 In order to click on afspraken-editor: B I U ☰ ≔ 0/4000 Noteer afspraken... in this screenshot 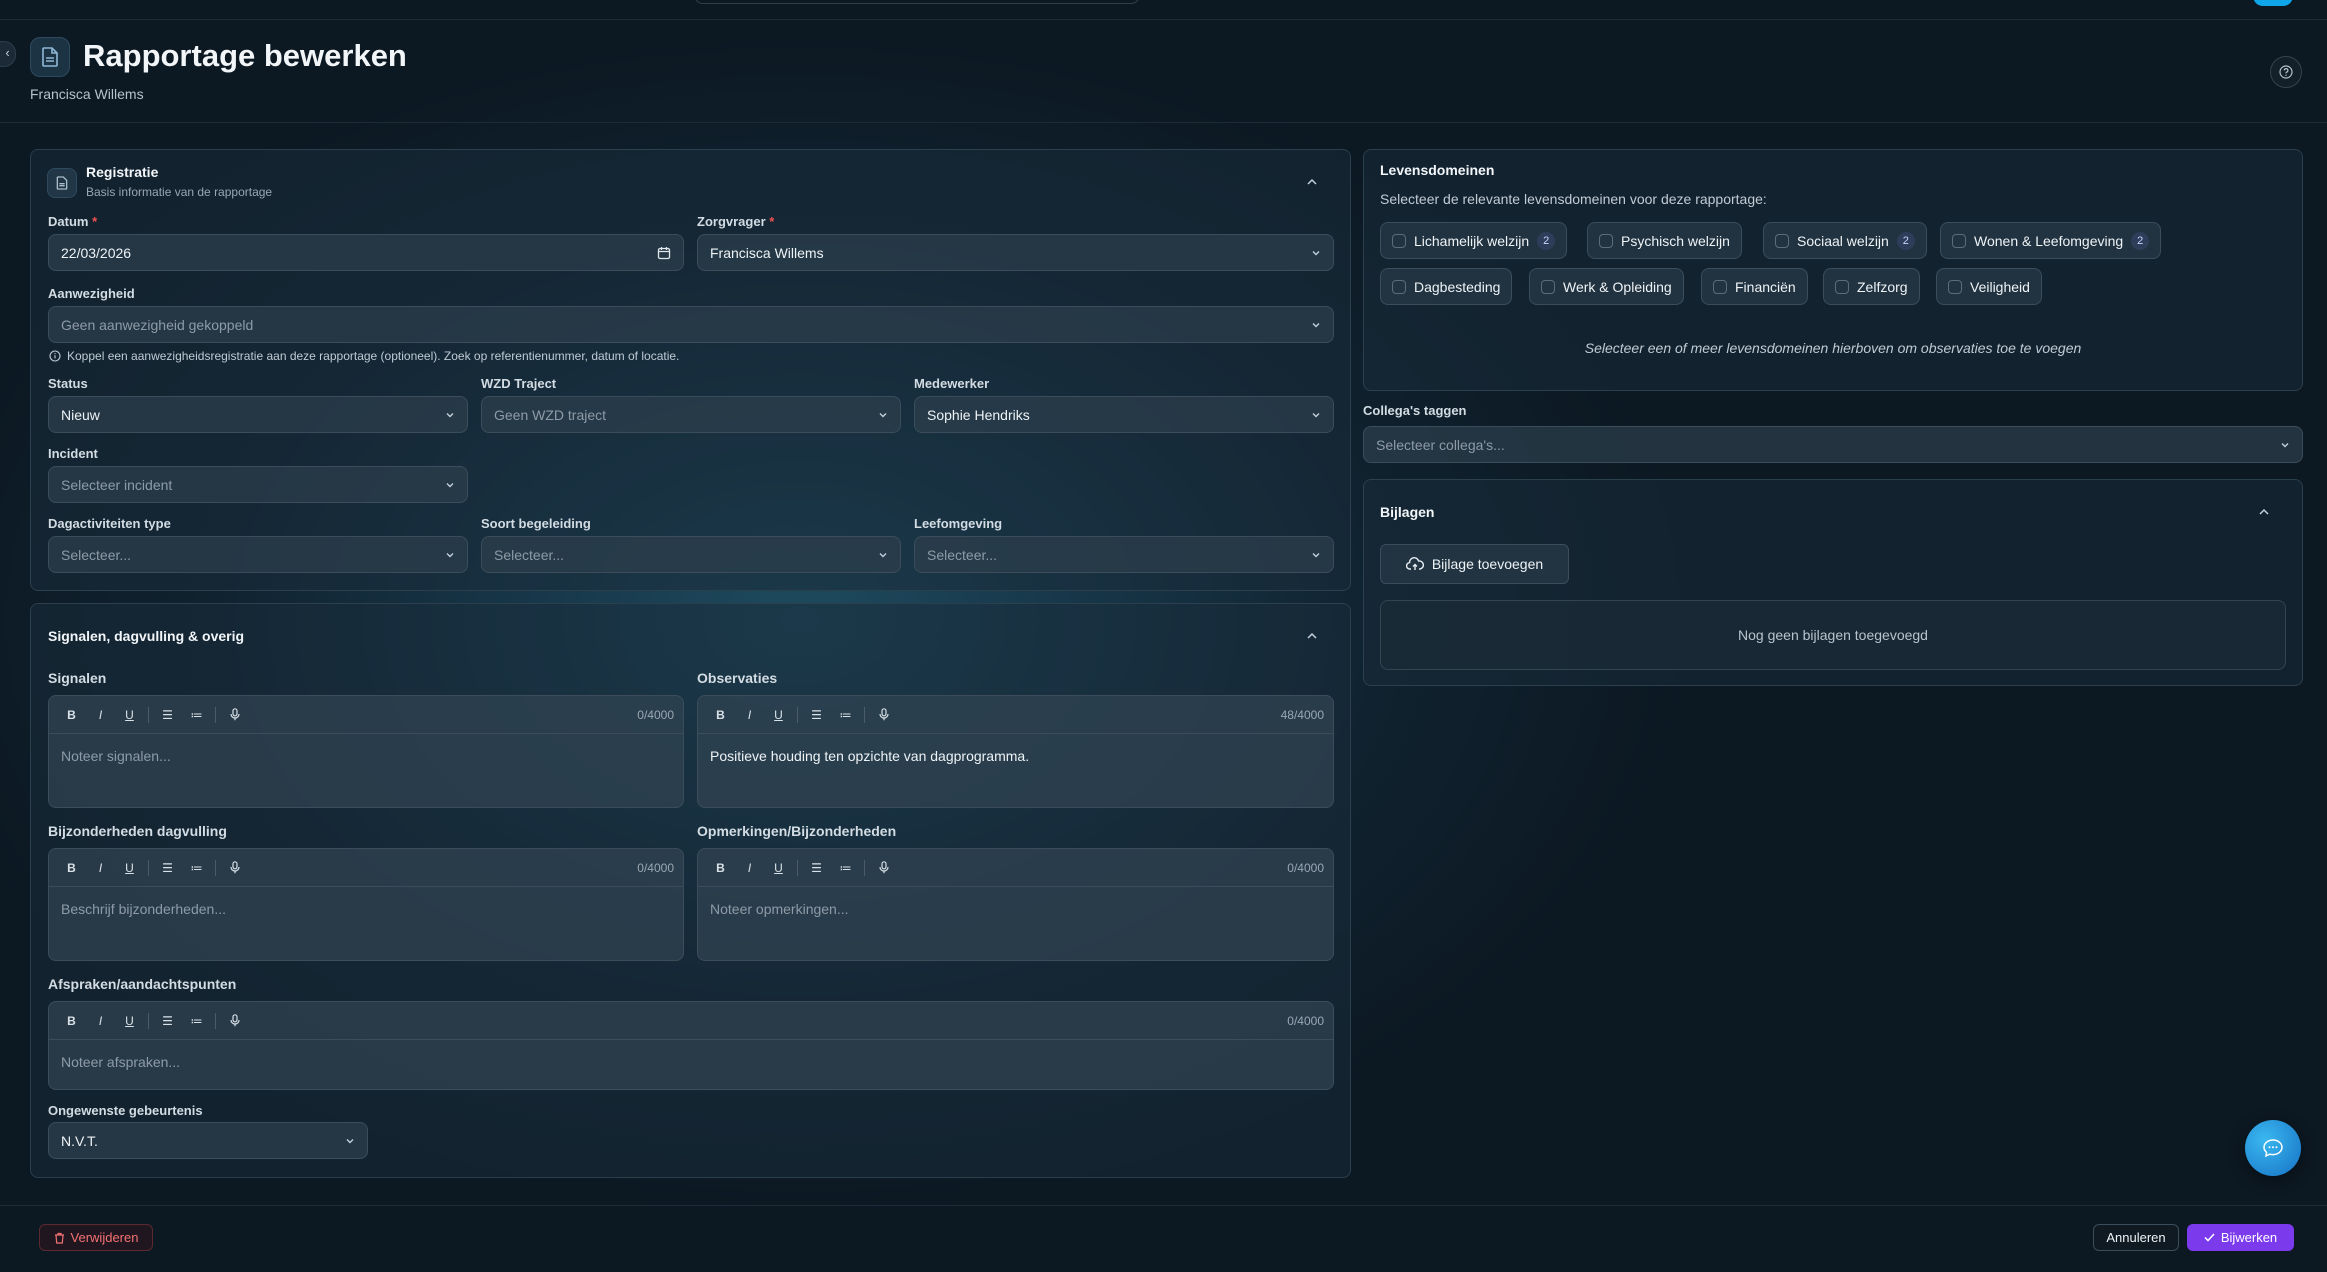, I will do `click(691, 1045)`.